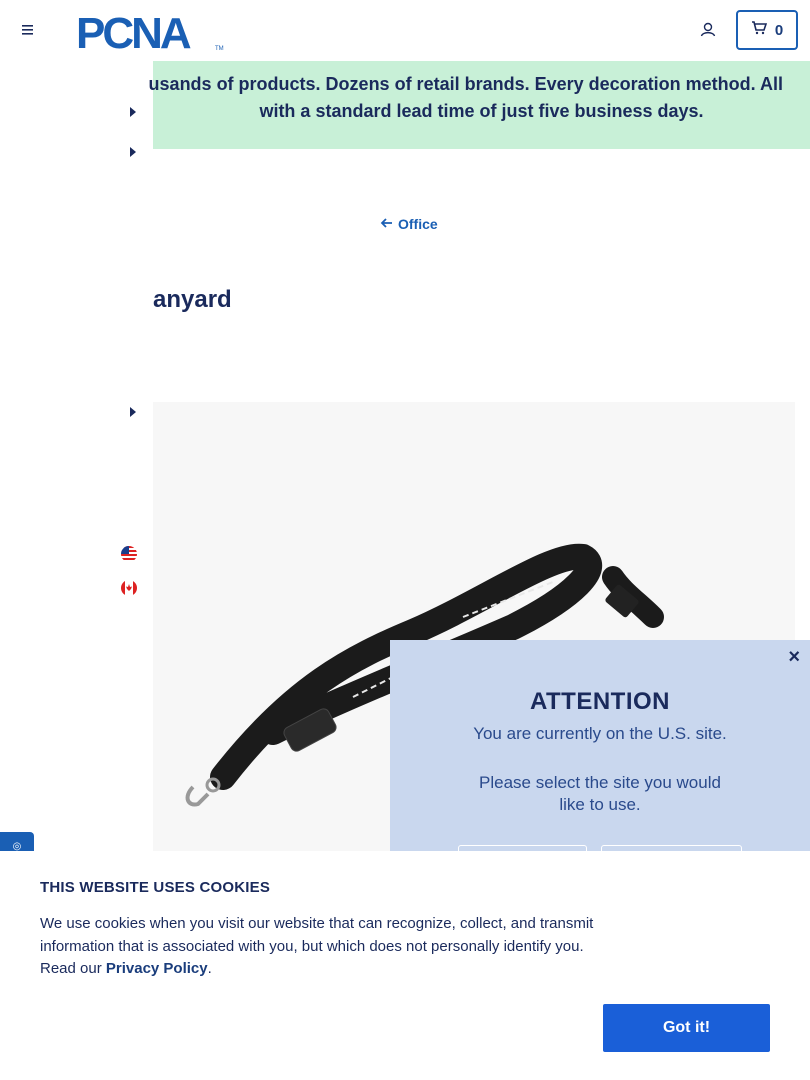 This screenshot has height=1080, width=810. I want to click on cart-count: 0, so click(779, 30).